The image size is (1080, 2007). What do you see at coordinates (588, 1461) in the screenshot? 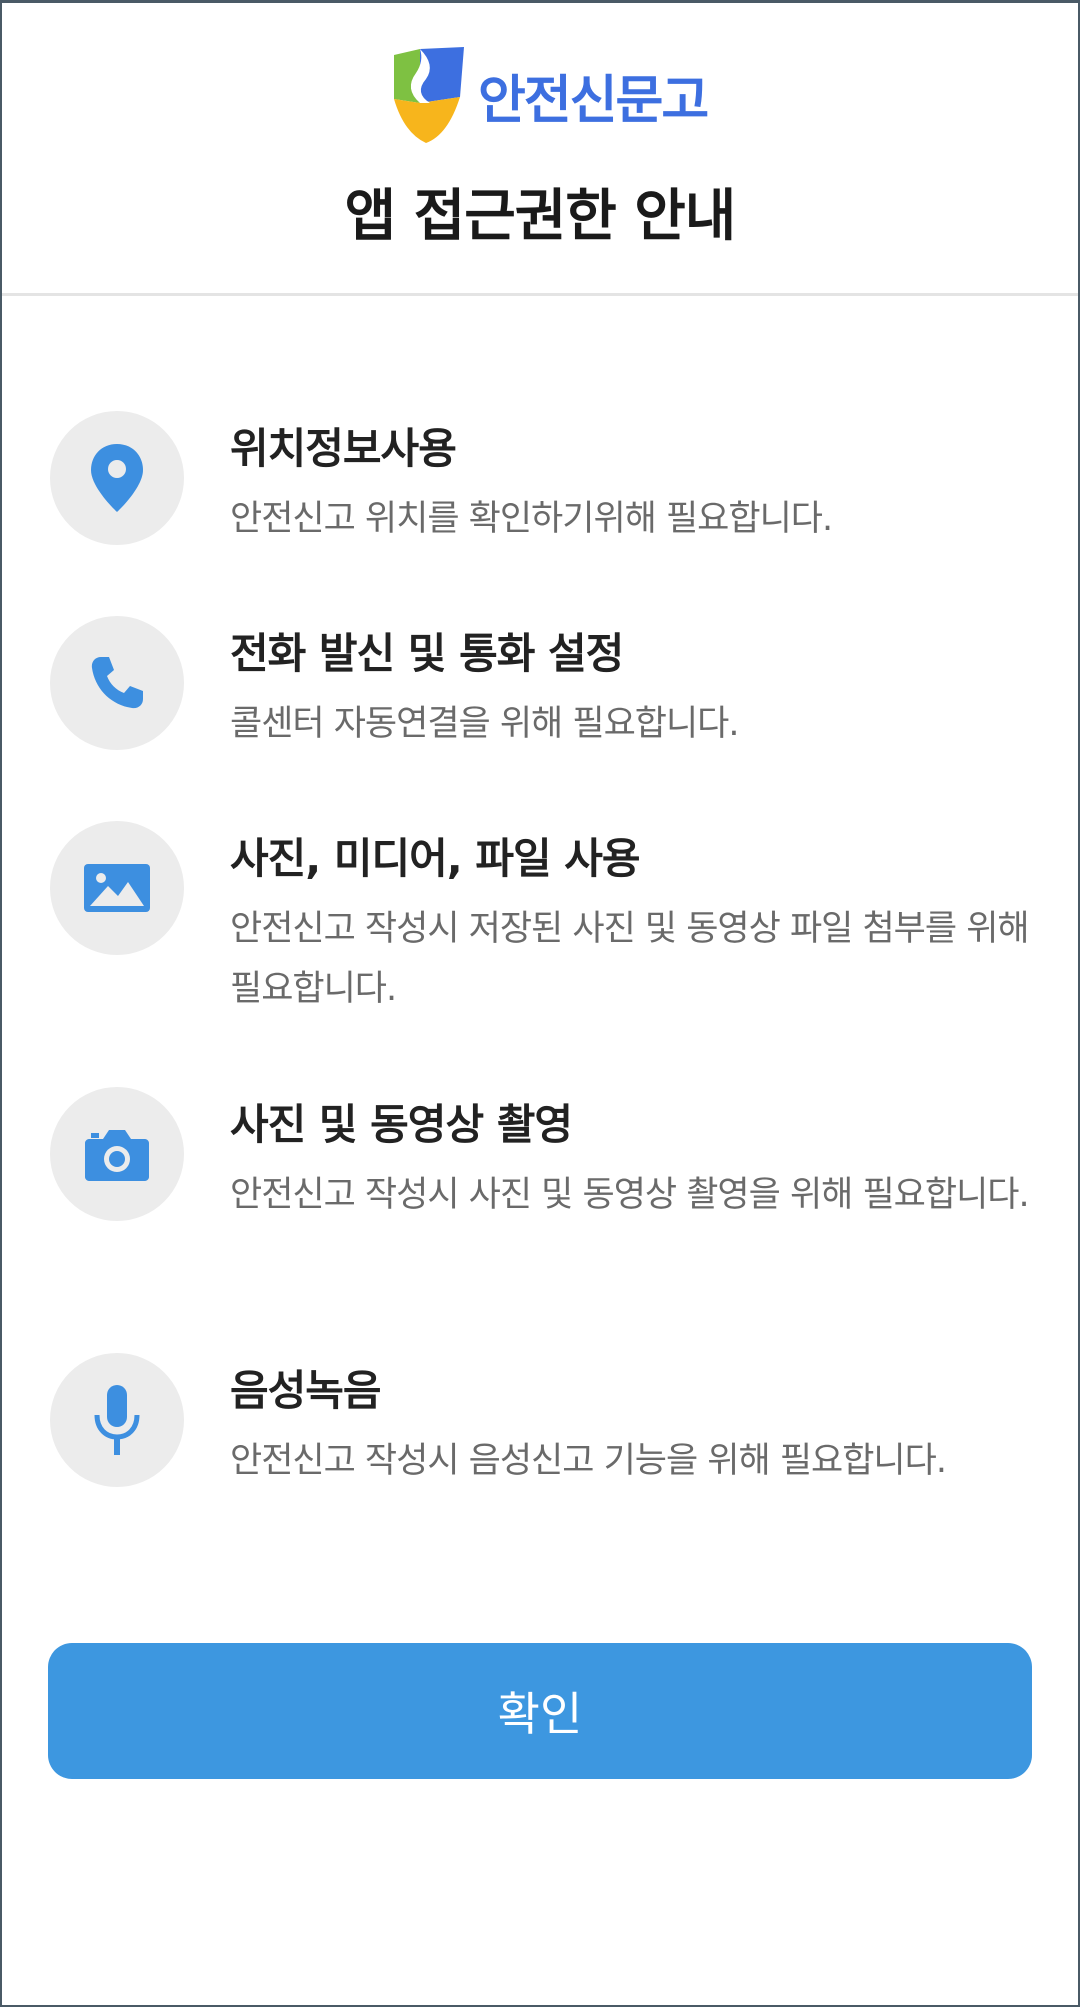
I see `permission-description: 안전신고 작성시 음성신고 기능을 위해 필요합니다.` at bounding box center [588, 1461].